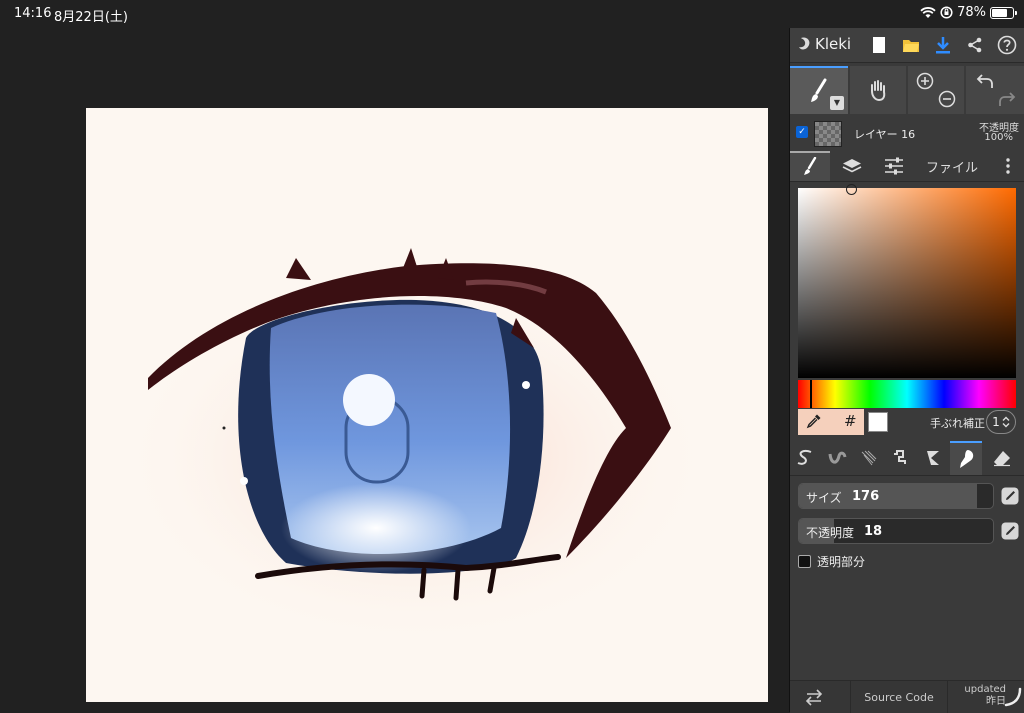 The image size is (1024, 713). Describe the element at coordinates (996, 422) in the screenshot. I see `stabilizer-value: 1` at that location.